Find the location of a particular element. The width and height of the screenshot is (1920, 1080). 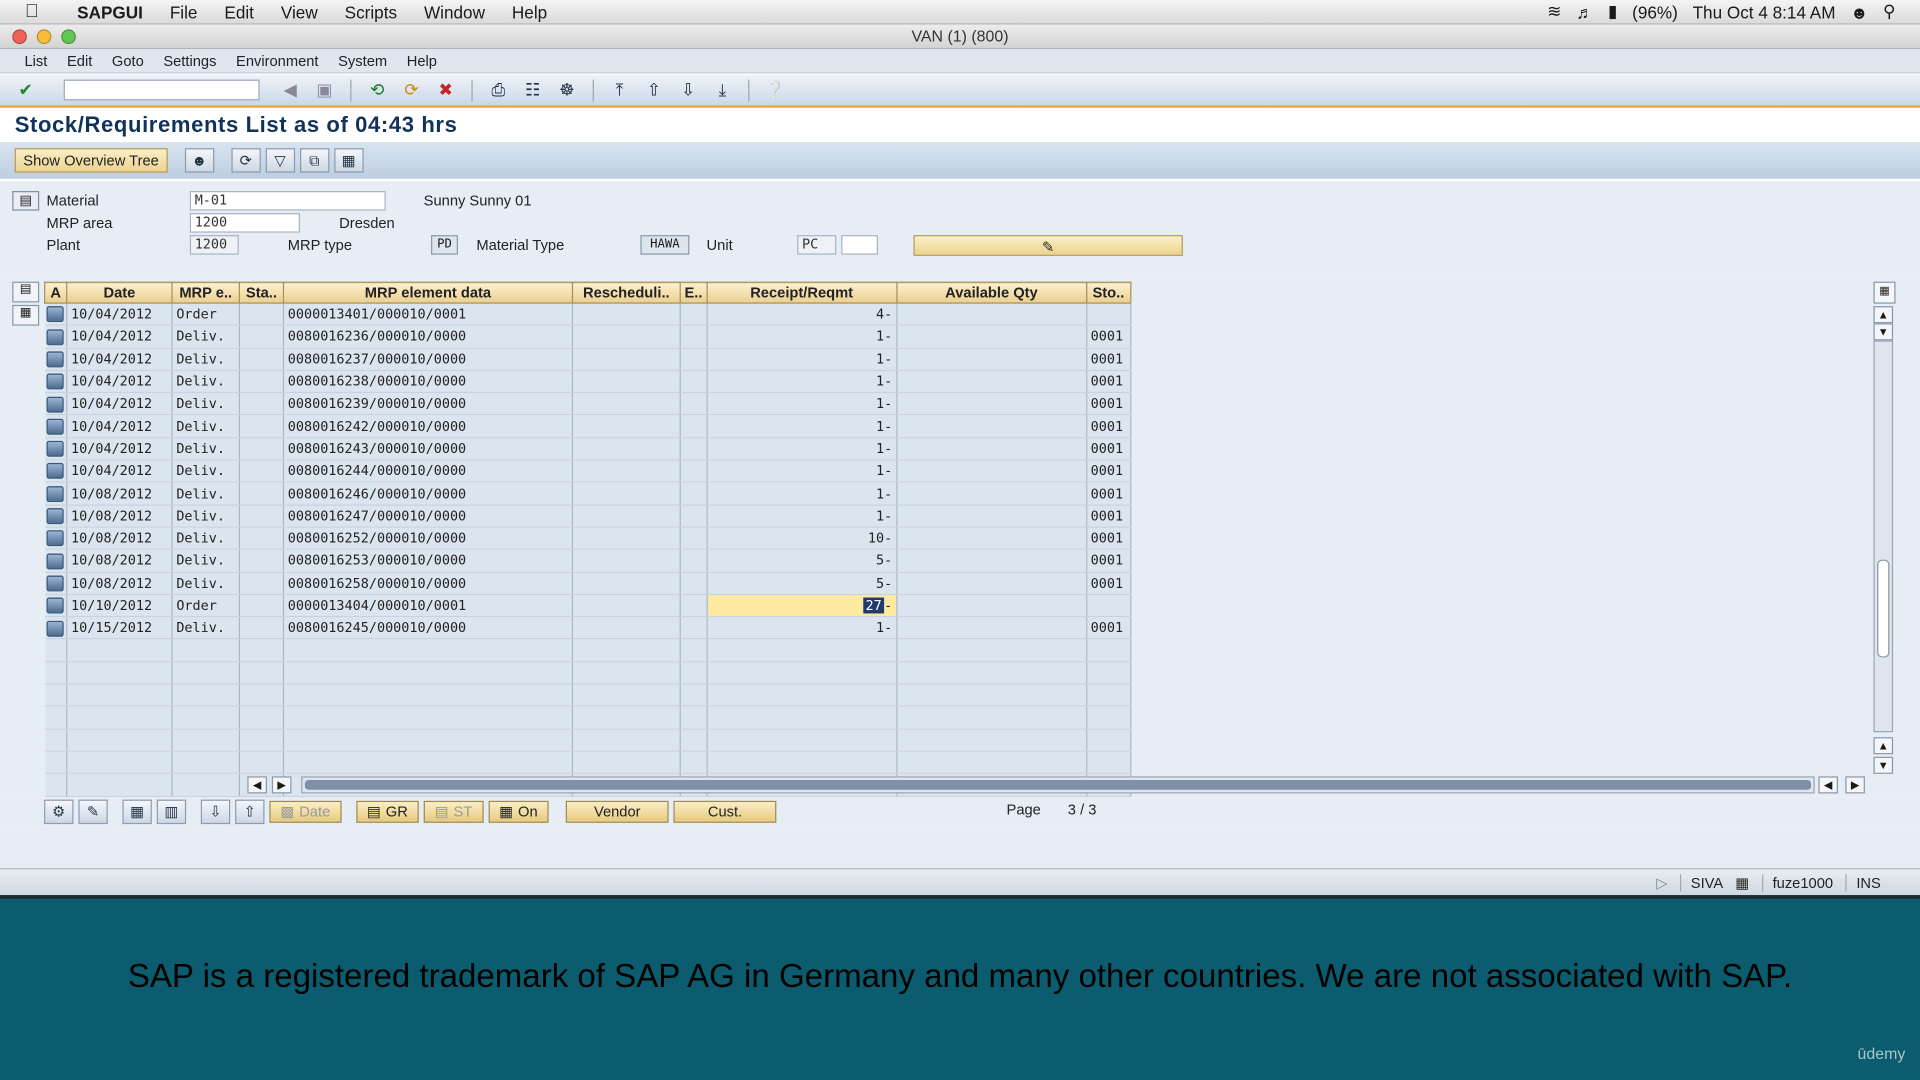

cust-button: Cust. is located at coordinates (725, 811).